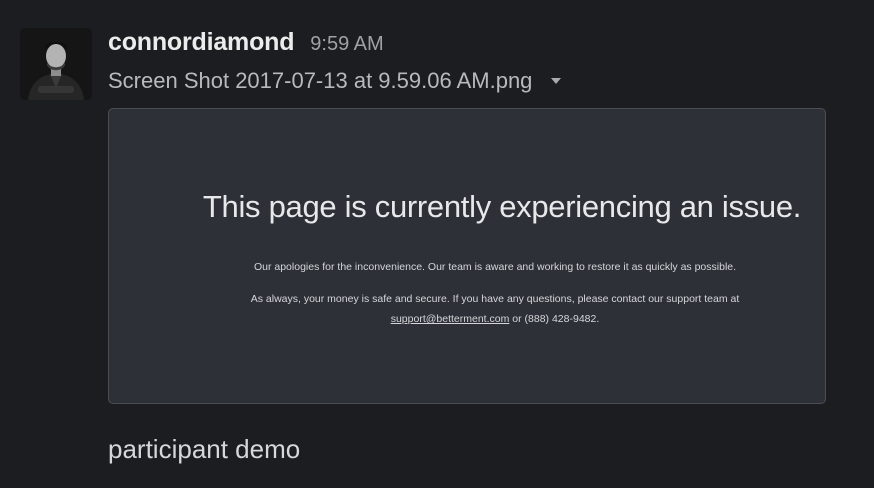 This screenshot has width=874, height=488. I want to click on message-header: connordiamond 9:59 AM, so click(246, 44).